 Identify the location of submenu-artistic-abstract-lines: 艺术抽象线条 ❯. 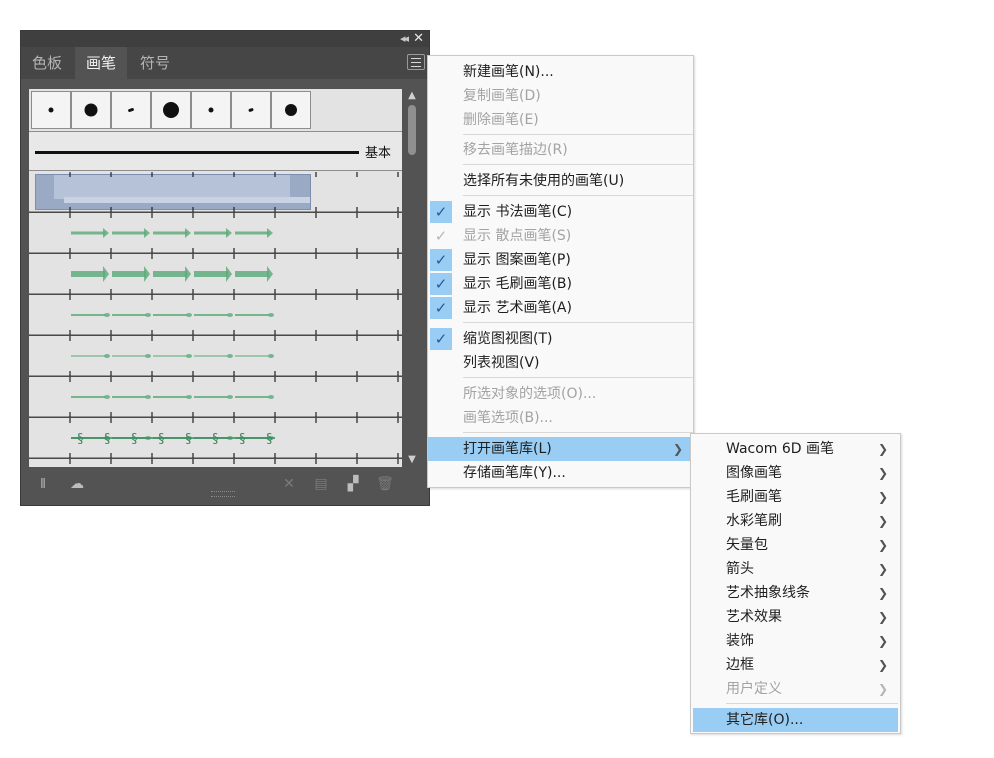
(795, 593).